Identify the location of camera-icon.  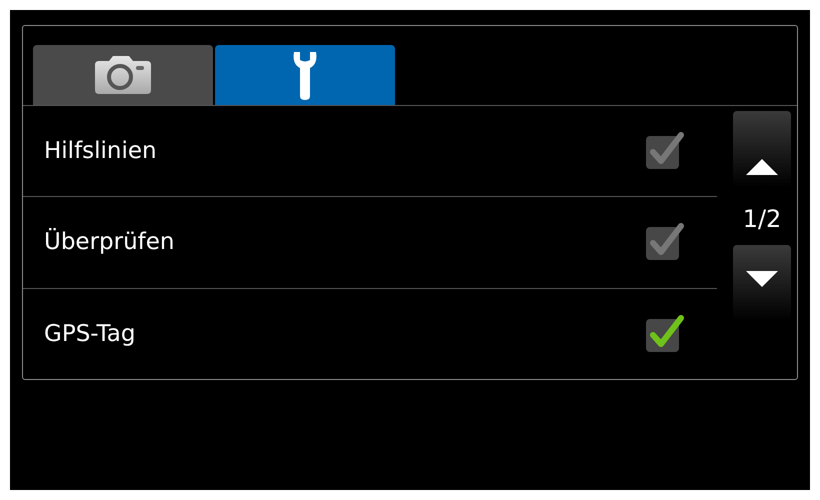
(123, 75).